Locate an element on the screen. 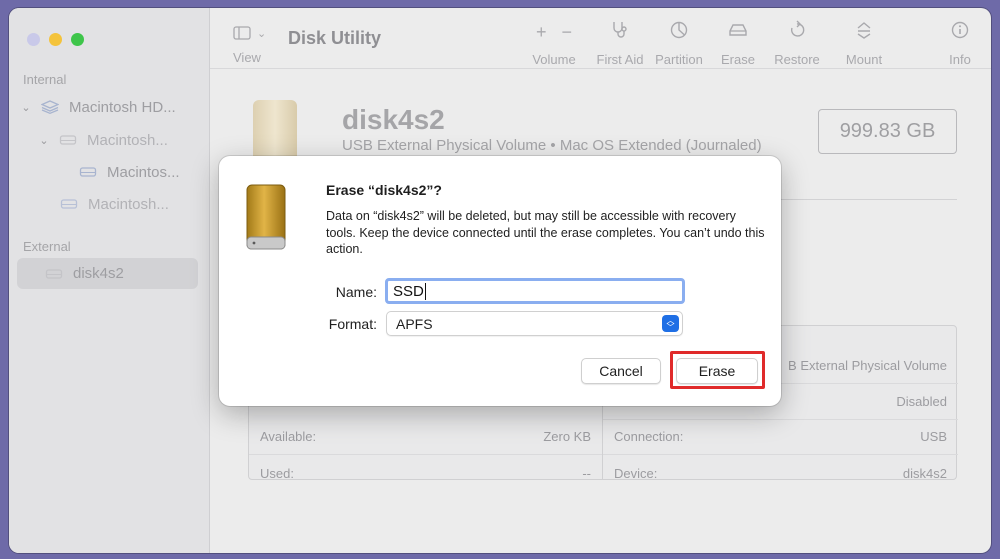 The width and height of the screenshot is (1000, 559). app-title: Disk Utility is located at coordinates (335, 38).